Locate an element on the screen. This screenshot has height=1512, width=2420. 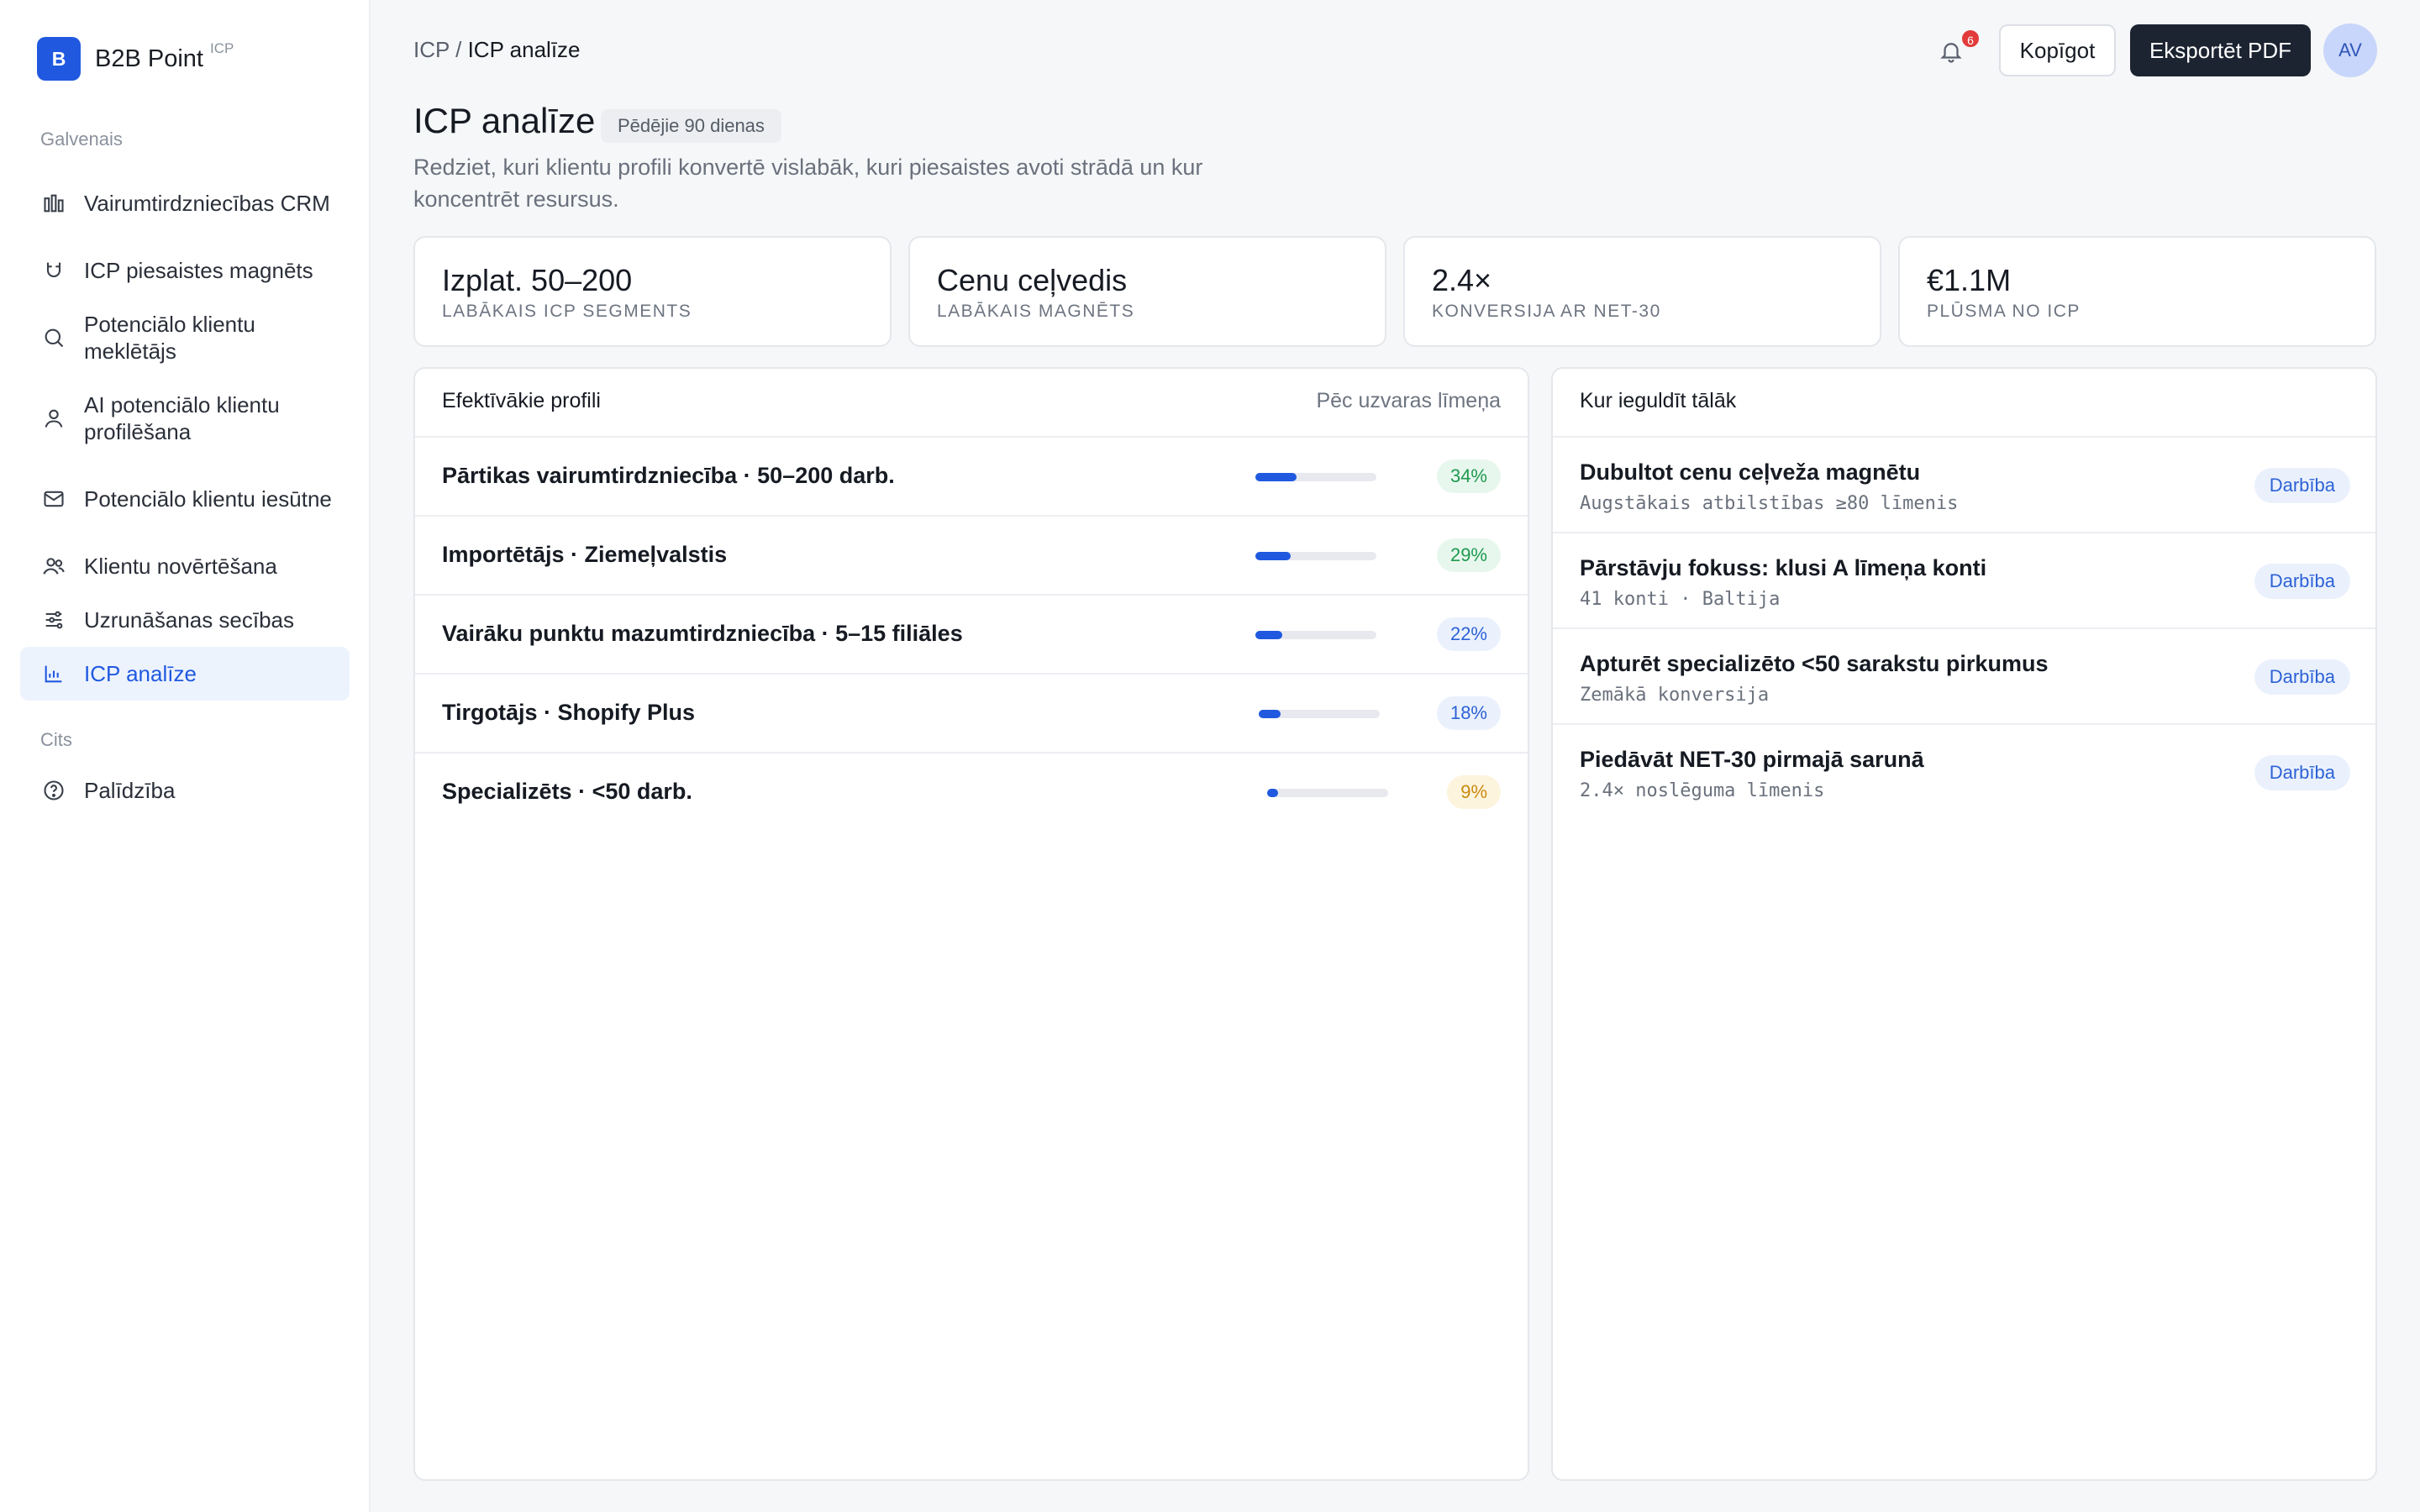
win-rate-badge: 29% is located at coordinates (1468, 555).